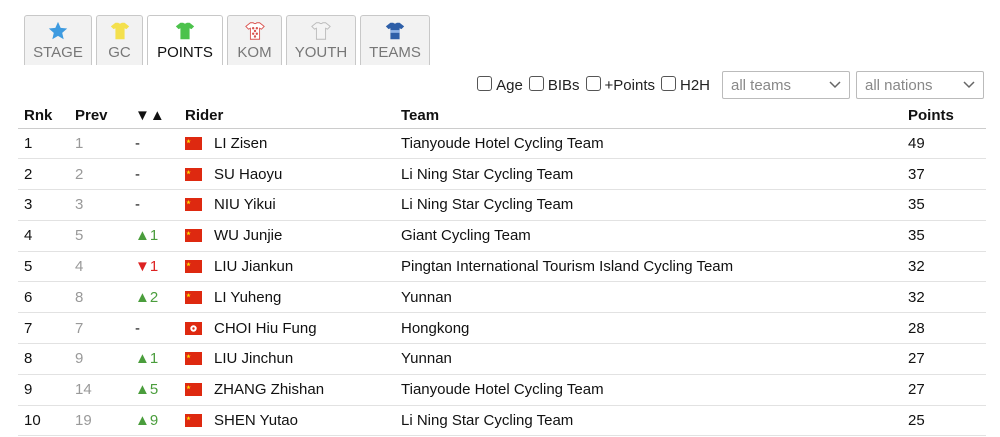  What do you see at coordinates (43, 297) in the screenshot?
I see `rank-cell: 6` at bounding box center [43, 297].